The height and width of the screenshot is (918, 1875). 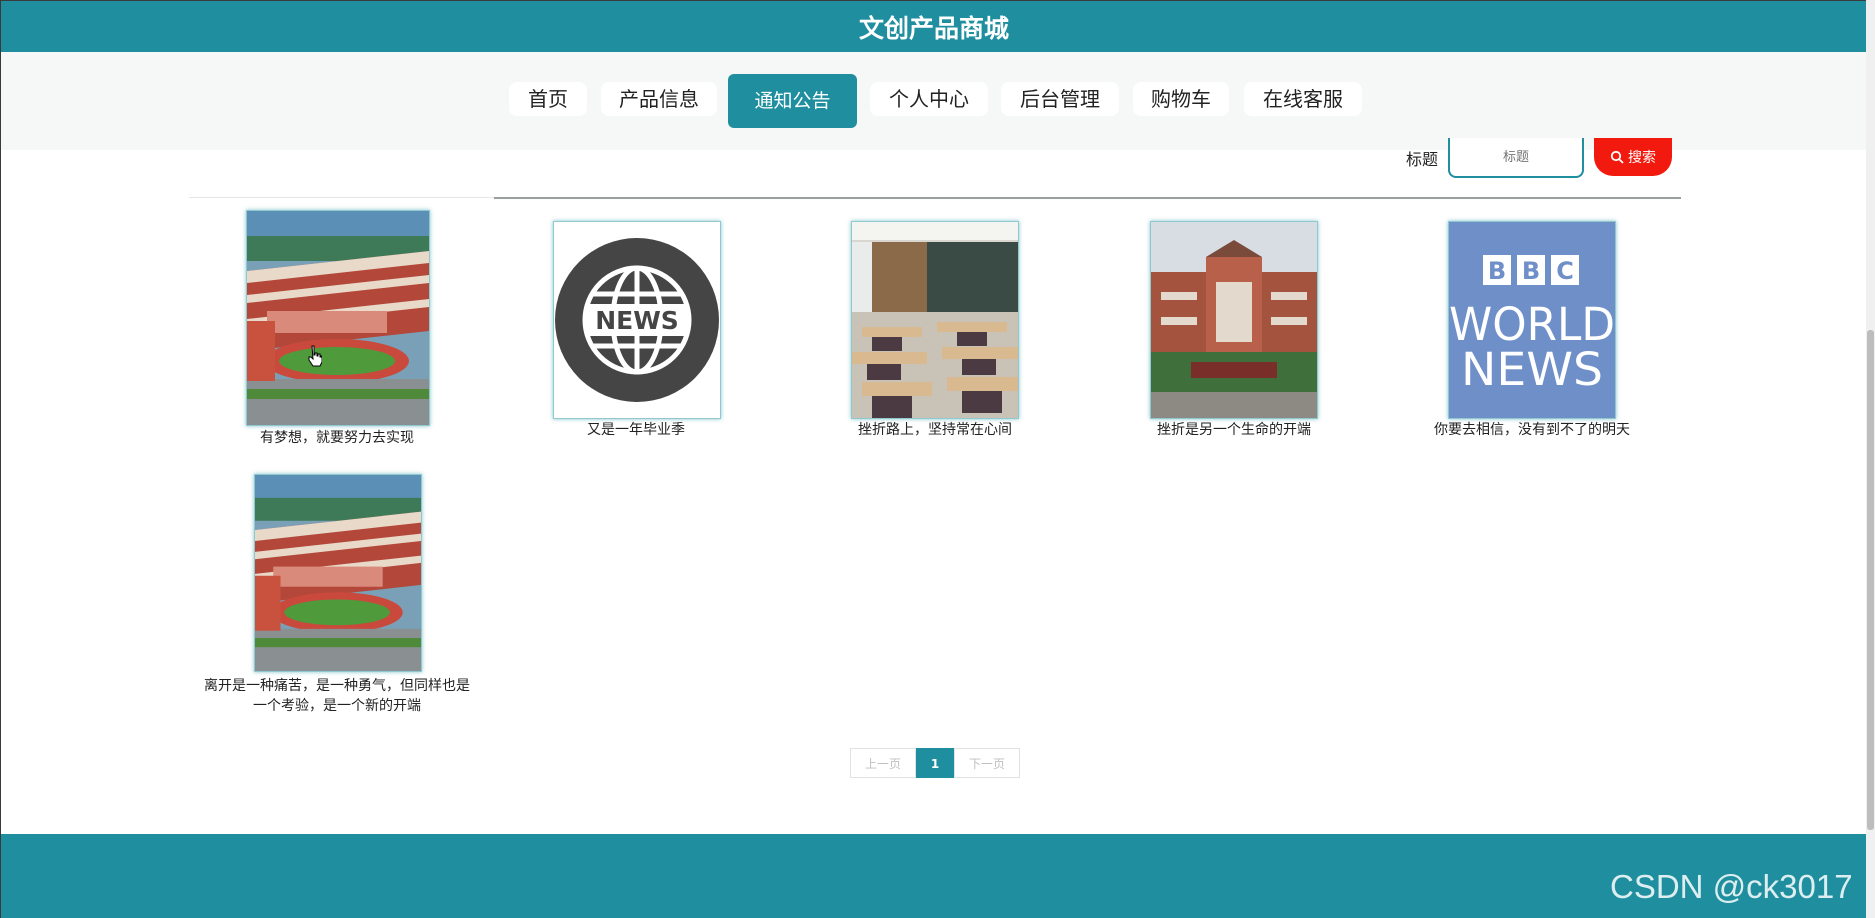 What do you see at coordinates (315, 356) in the screenshot?
I see `hand-cursor-icon` at bounding box center [315, 356].